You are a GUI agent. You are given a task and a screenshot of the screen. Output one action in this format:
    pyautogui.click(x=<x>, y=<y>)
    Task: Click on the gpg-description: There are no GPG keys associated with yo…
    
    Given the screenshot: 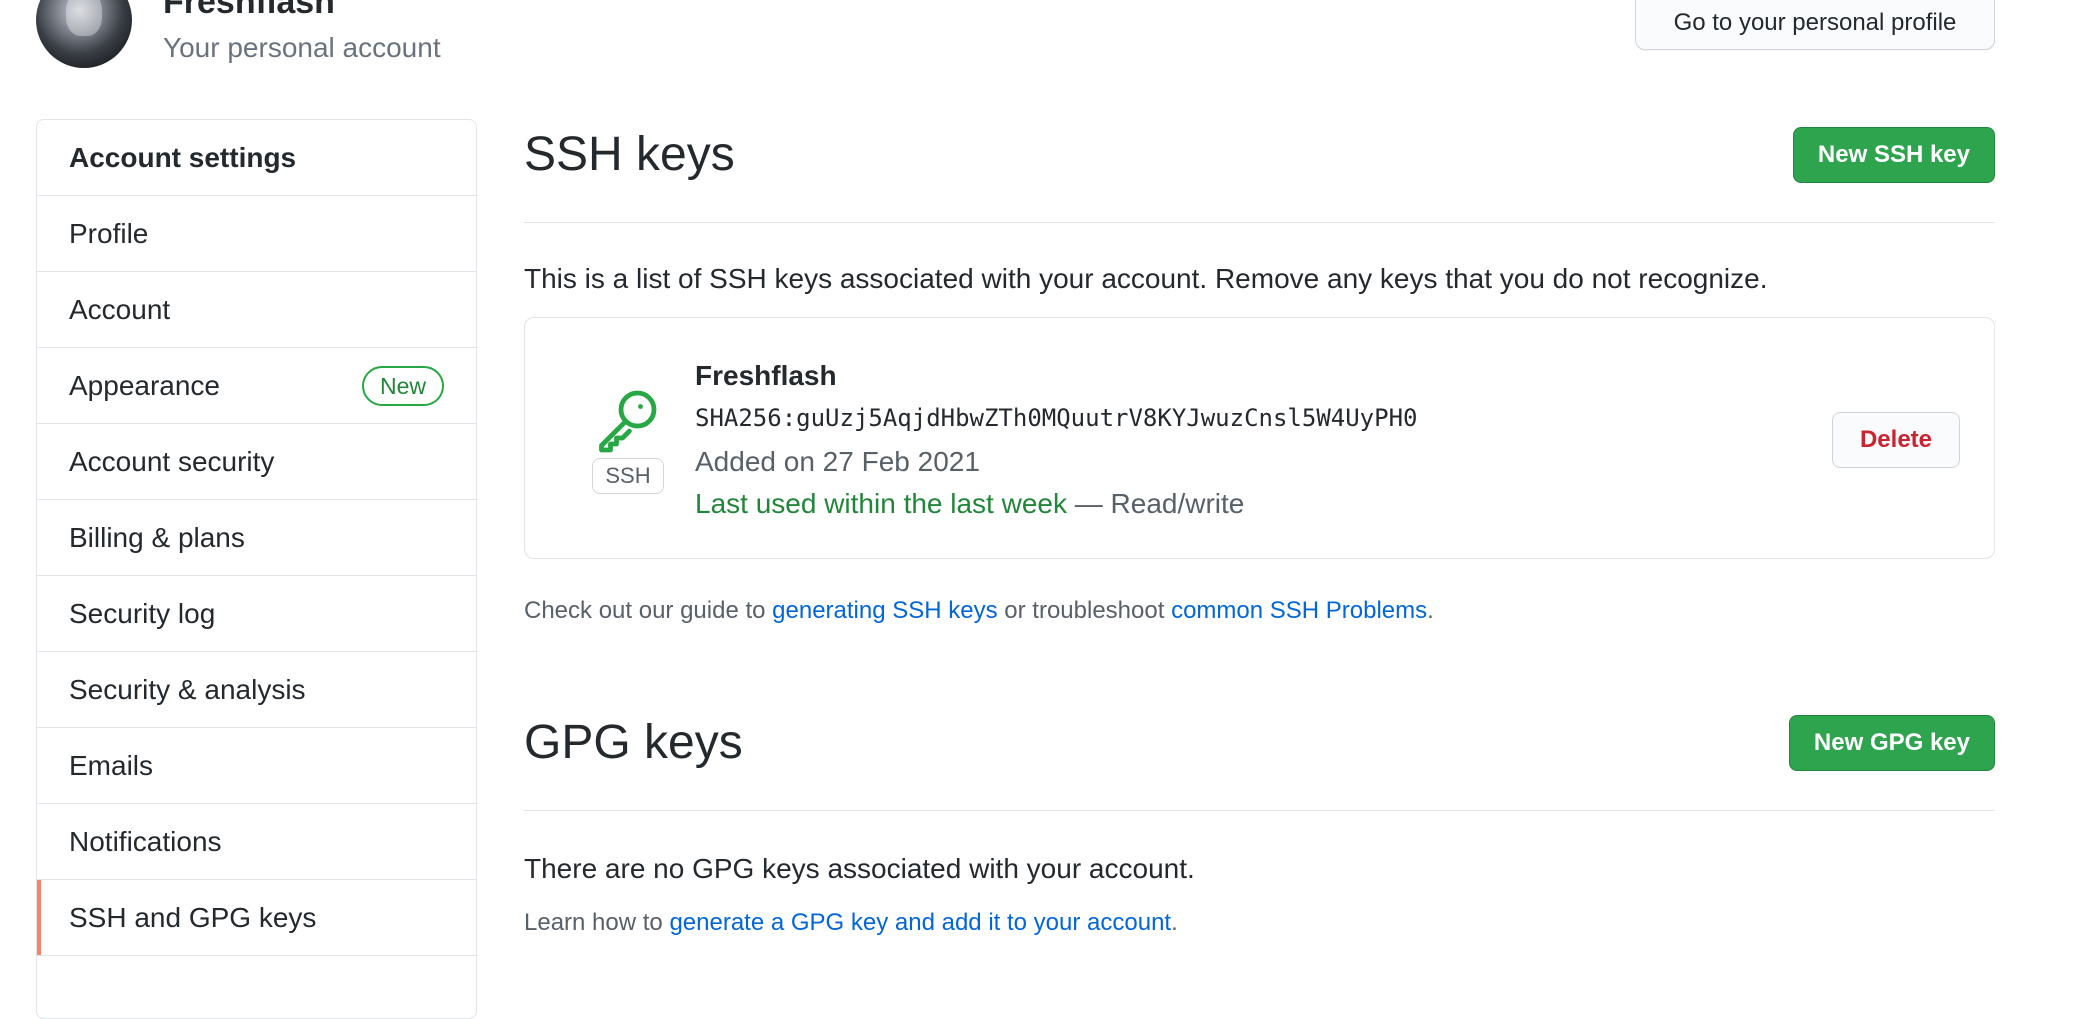 What is the action you would take?
    pyautogui.click(x=859, y=868)
    